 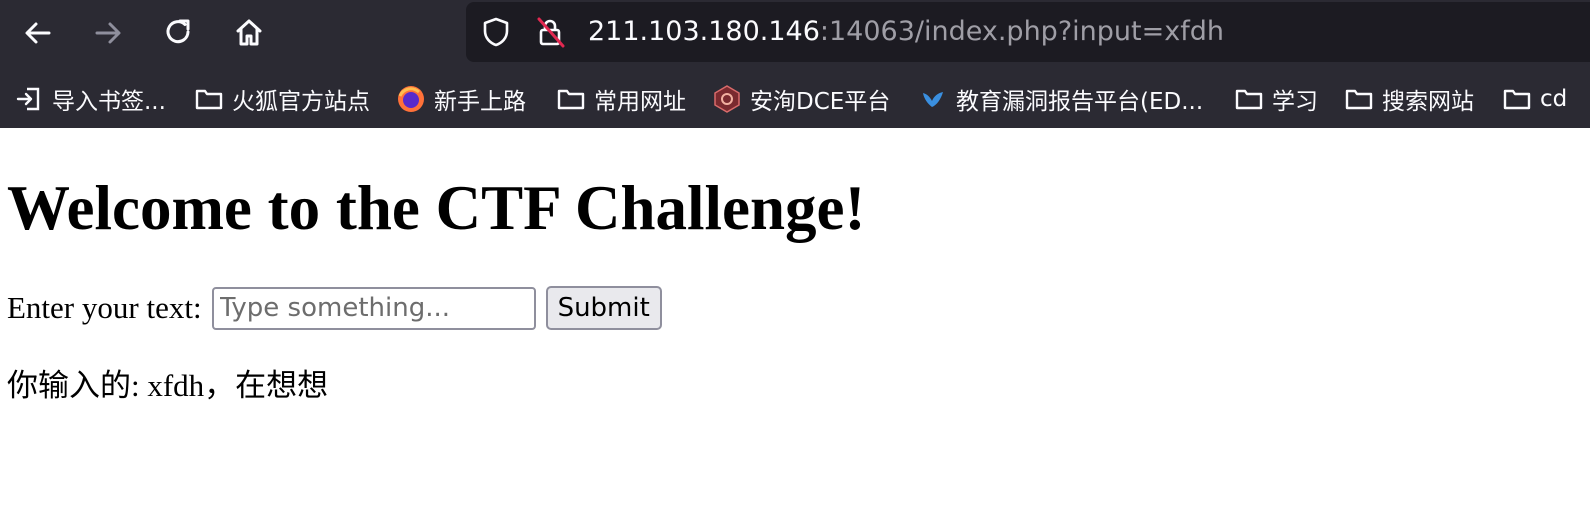 I want to click on input-label: Enter your text:, so click(x=104, y=307).